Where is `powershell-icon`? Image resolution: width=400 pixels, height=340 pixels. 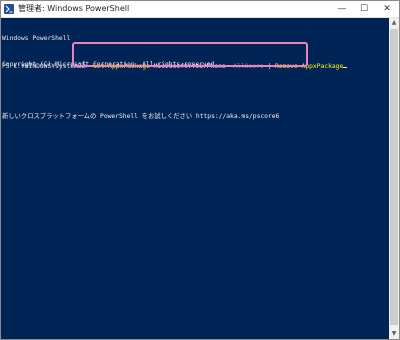 powershell-icon is located at coordinates (9, 9).